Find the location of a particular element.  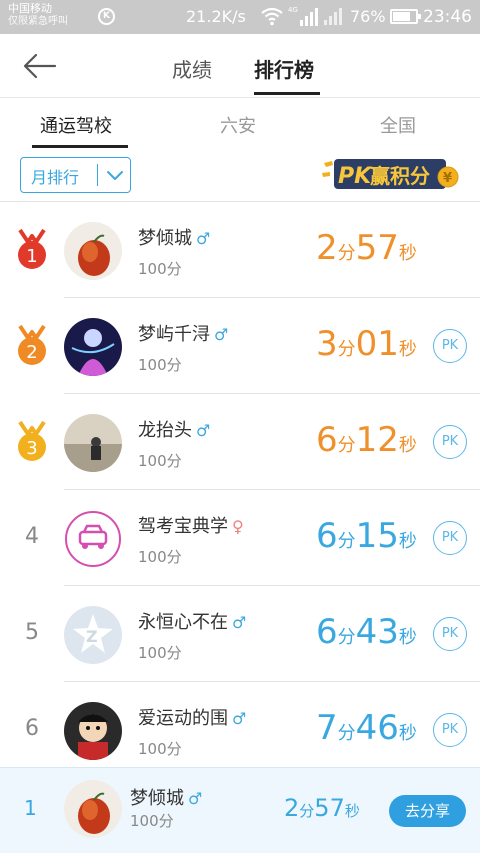

completion-time: 2分57秒 is located at coordinates (366, 248).